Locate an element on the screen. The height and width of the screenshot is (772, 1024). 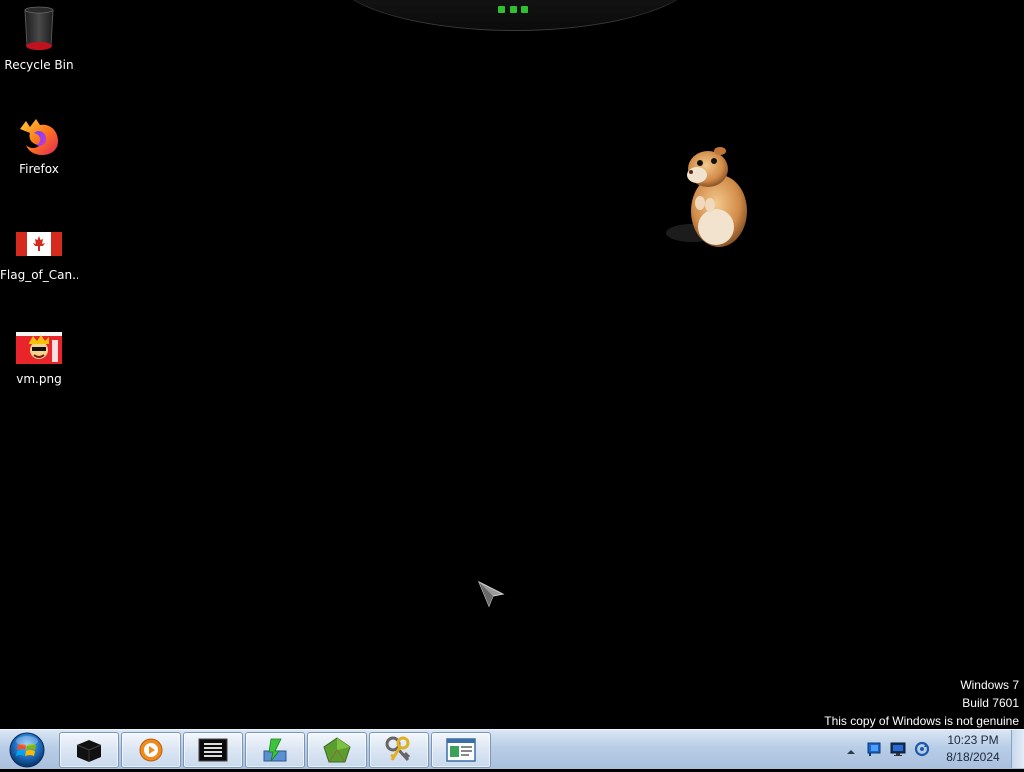
watermark-os: Windows 7 is located at coordinates (989, 685).